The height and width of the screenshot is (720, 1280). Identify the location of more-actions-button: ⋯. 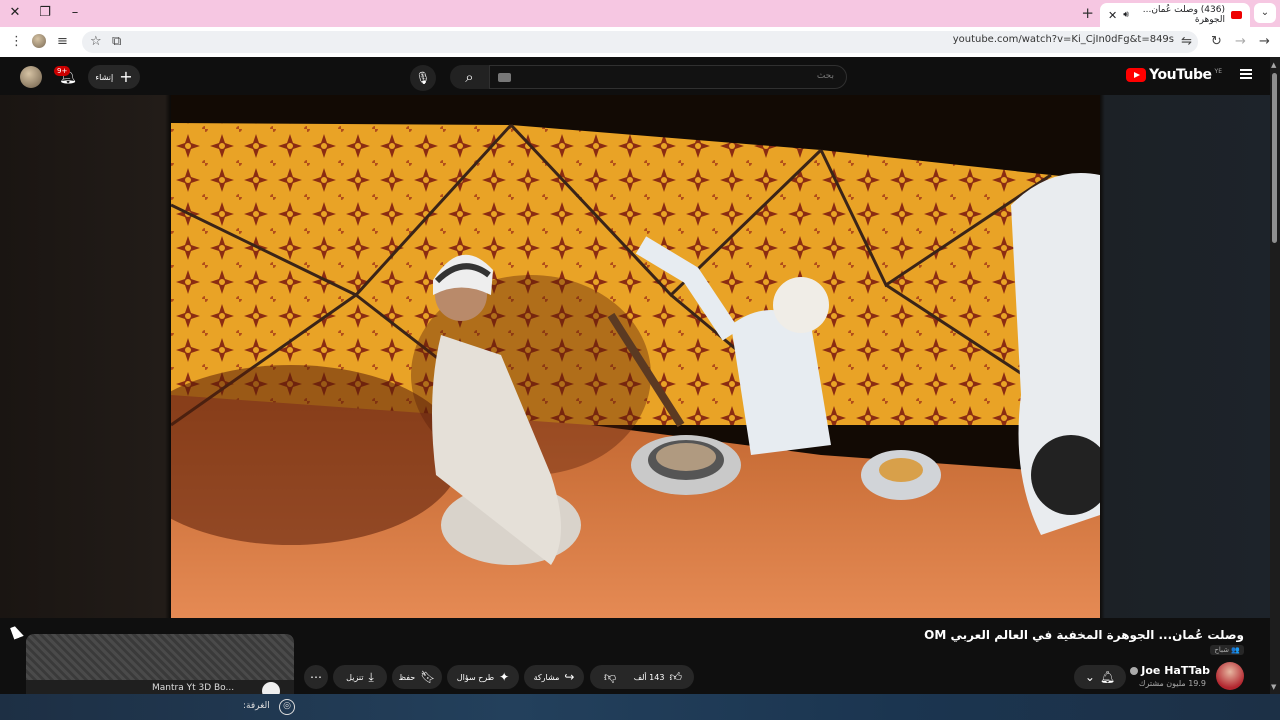
(316, 677).